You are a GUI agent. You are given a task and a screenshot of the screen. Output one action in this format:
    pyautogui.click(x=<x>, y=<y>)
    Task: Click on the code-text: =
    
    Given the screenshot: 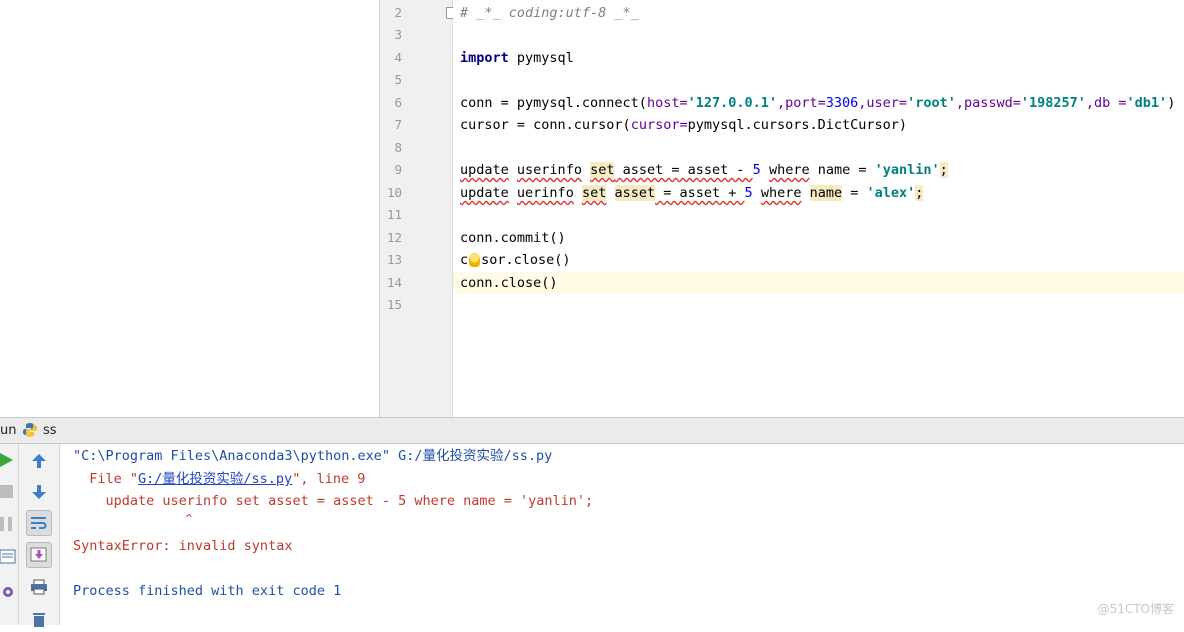 What is the action you would take?
    pyautogui.click(x=854, y=193)
    